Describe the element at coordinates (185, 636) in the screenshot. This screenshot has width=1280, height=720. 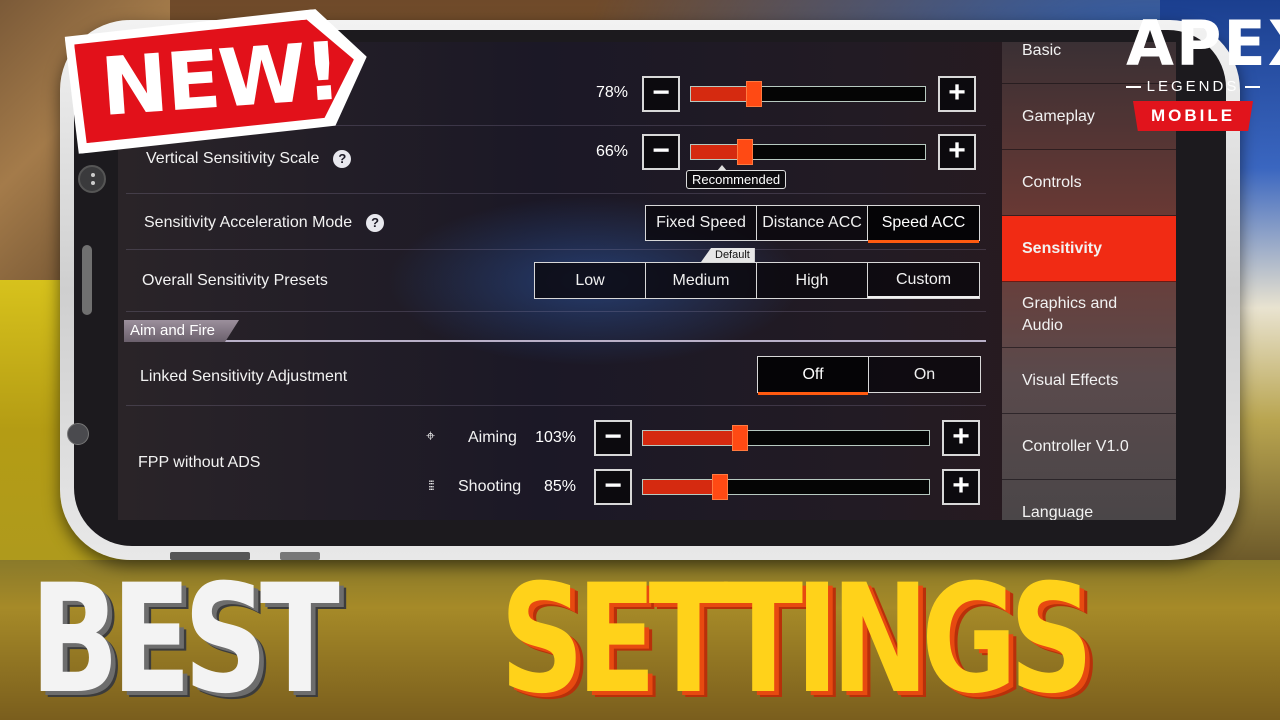
I see `headline-best: BEST` at that location.